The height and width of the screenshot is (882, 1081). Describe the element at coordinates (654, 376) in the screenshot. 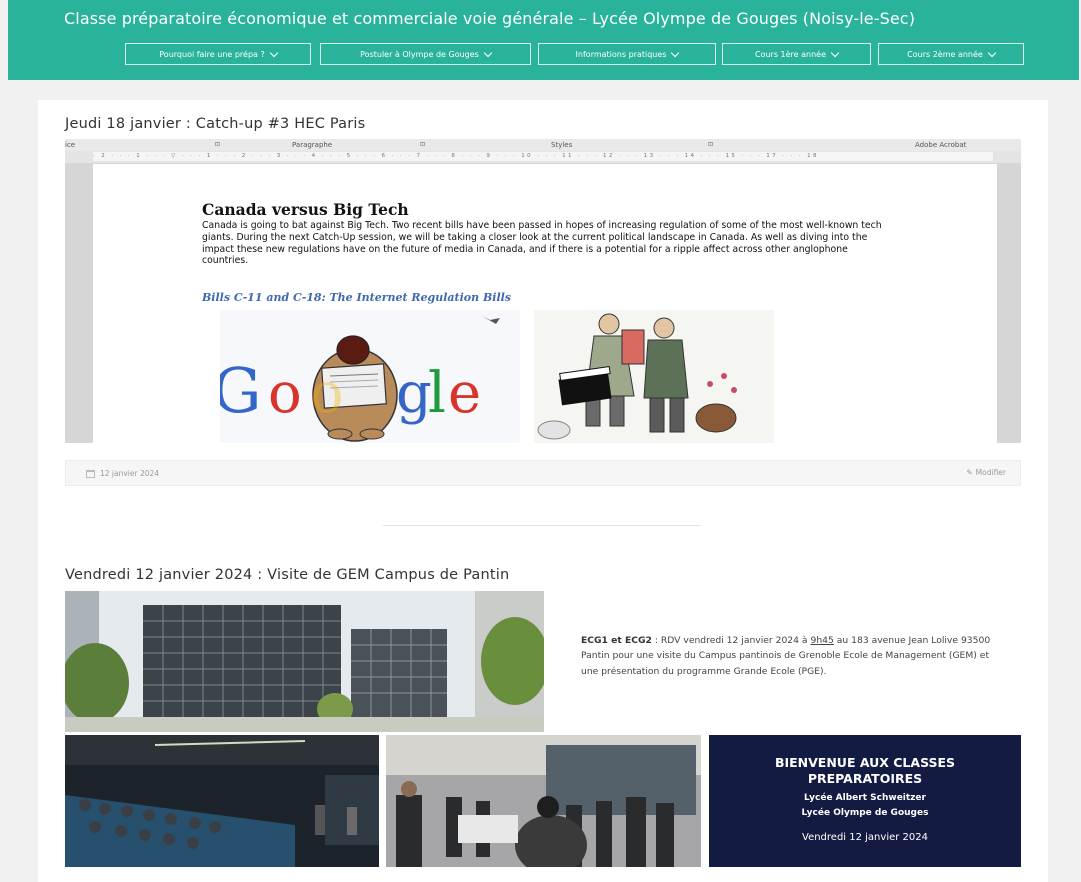

I see `politics-cartoon-image` at that location.